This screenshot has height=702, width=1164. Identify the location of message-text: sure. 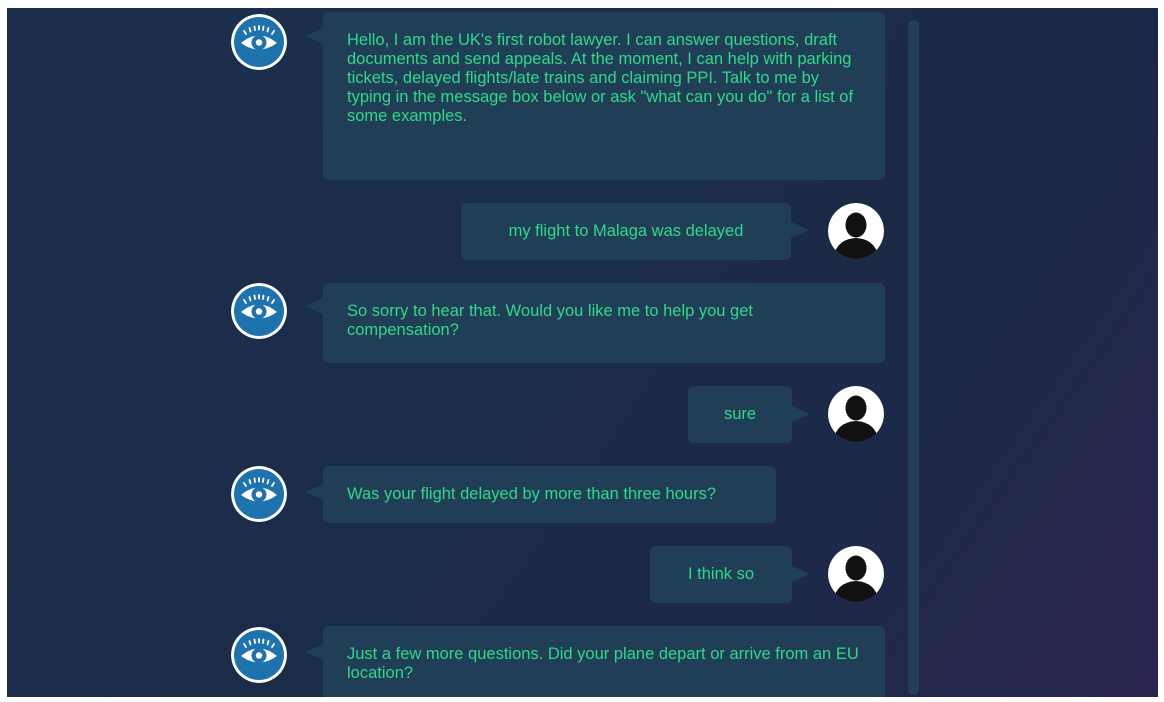
(740, 414).